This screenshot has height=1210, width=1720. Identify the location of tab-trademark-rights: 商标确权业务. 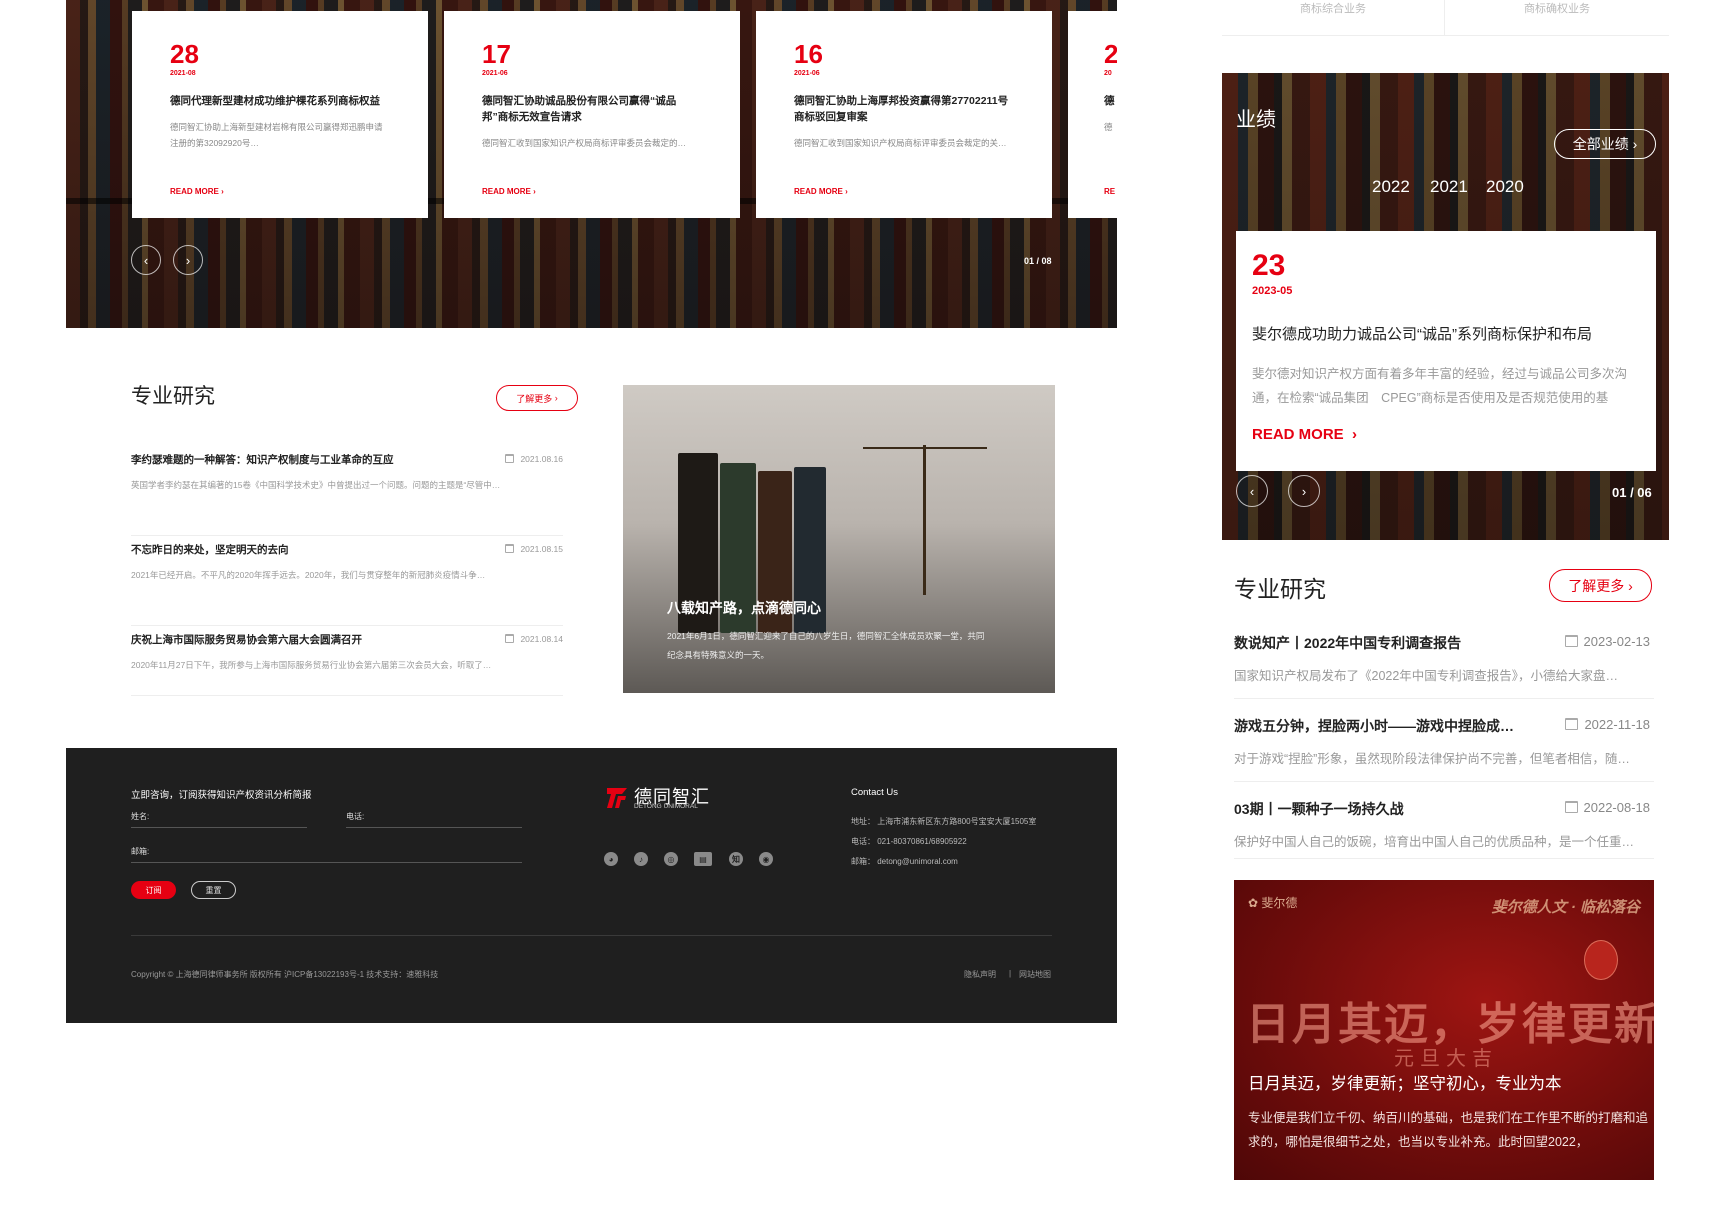
(1557, 18).